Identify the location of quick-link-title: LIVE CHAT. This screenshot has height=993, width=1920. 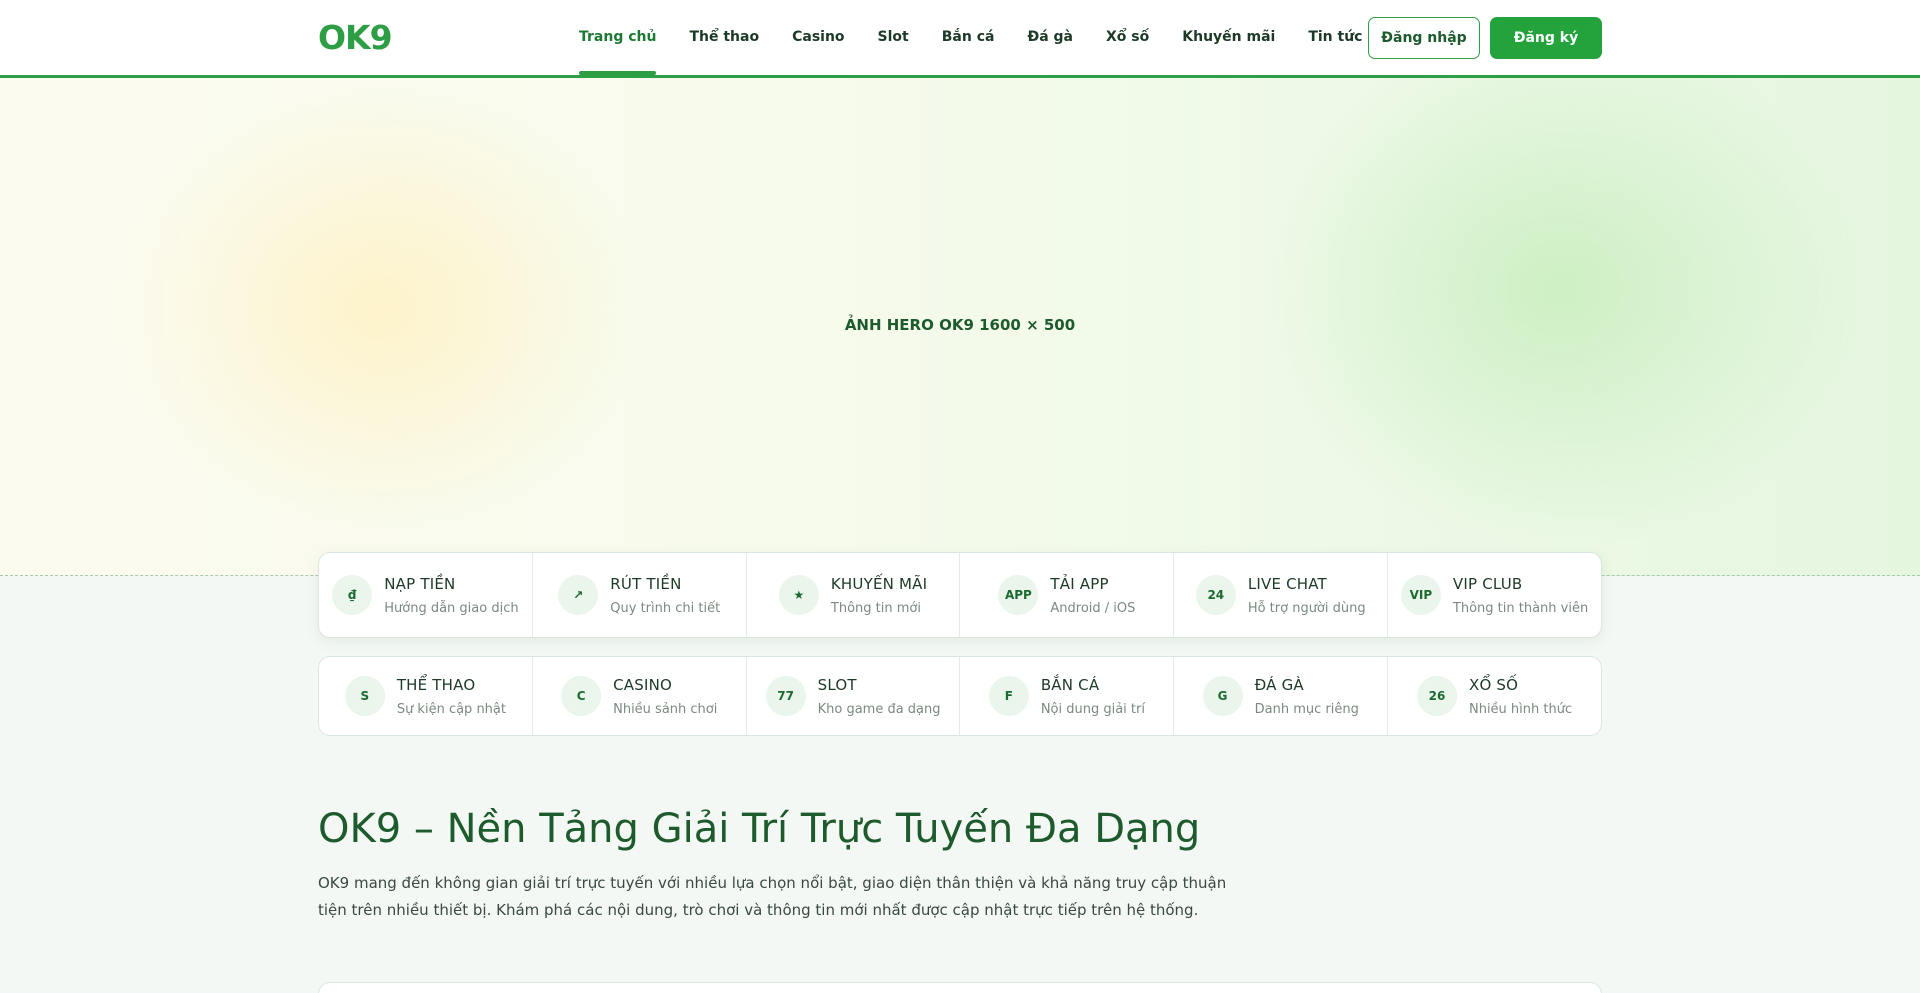
(1287, 583).